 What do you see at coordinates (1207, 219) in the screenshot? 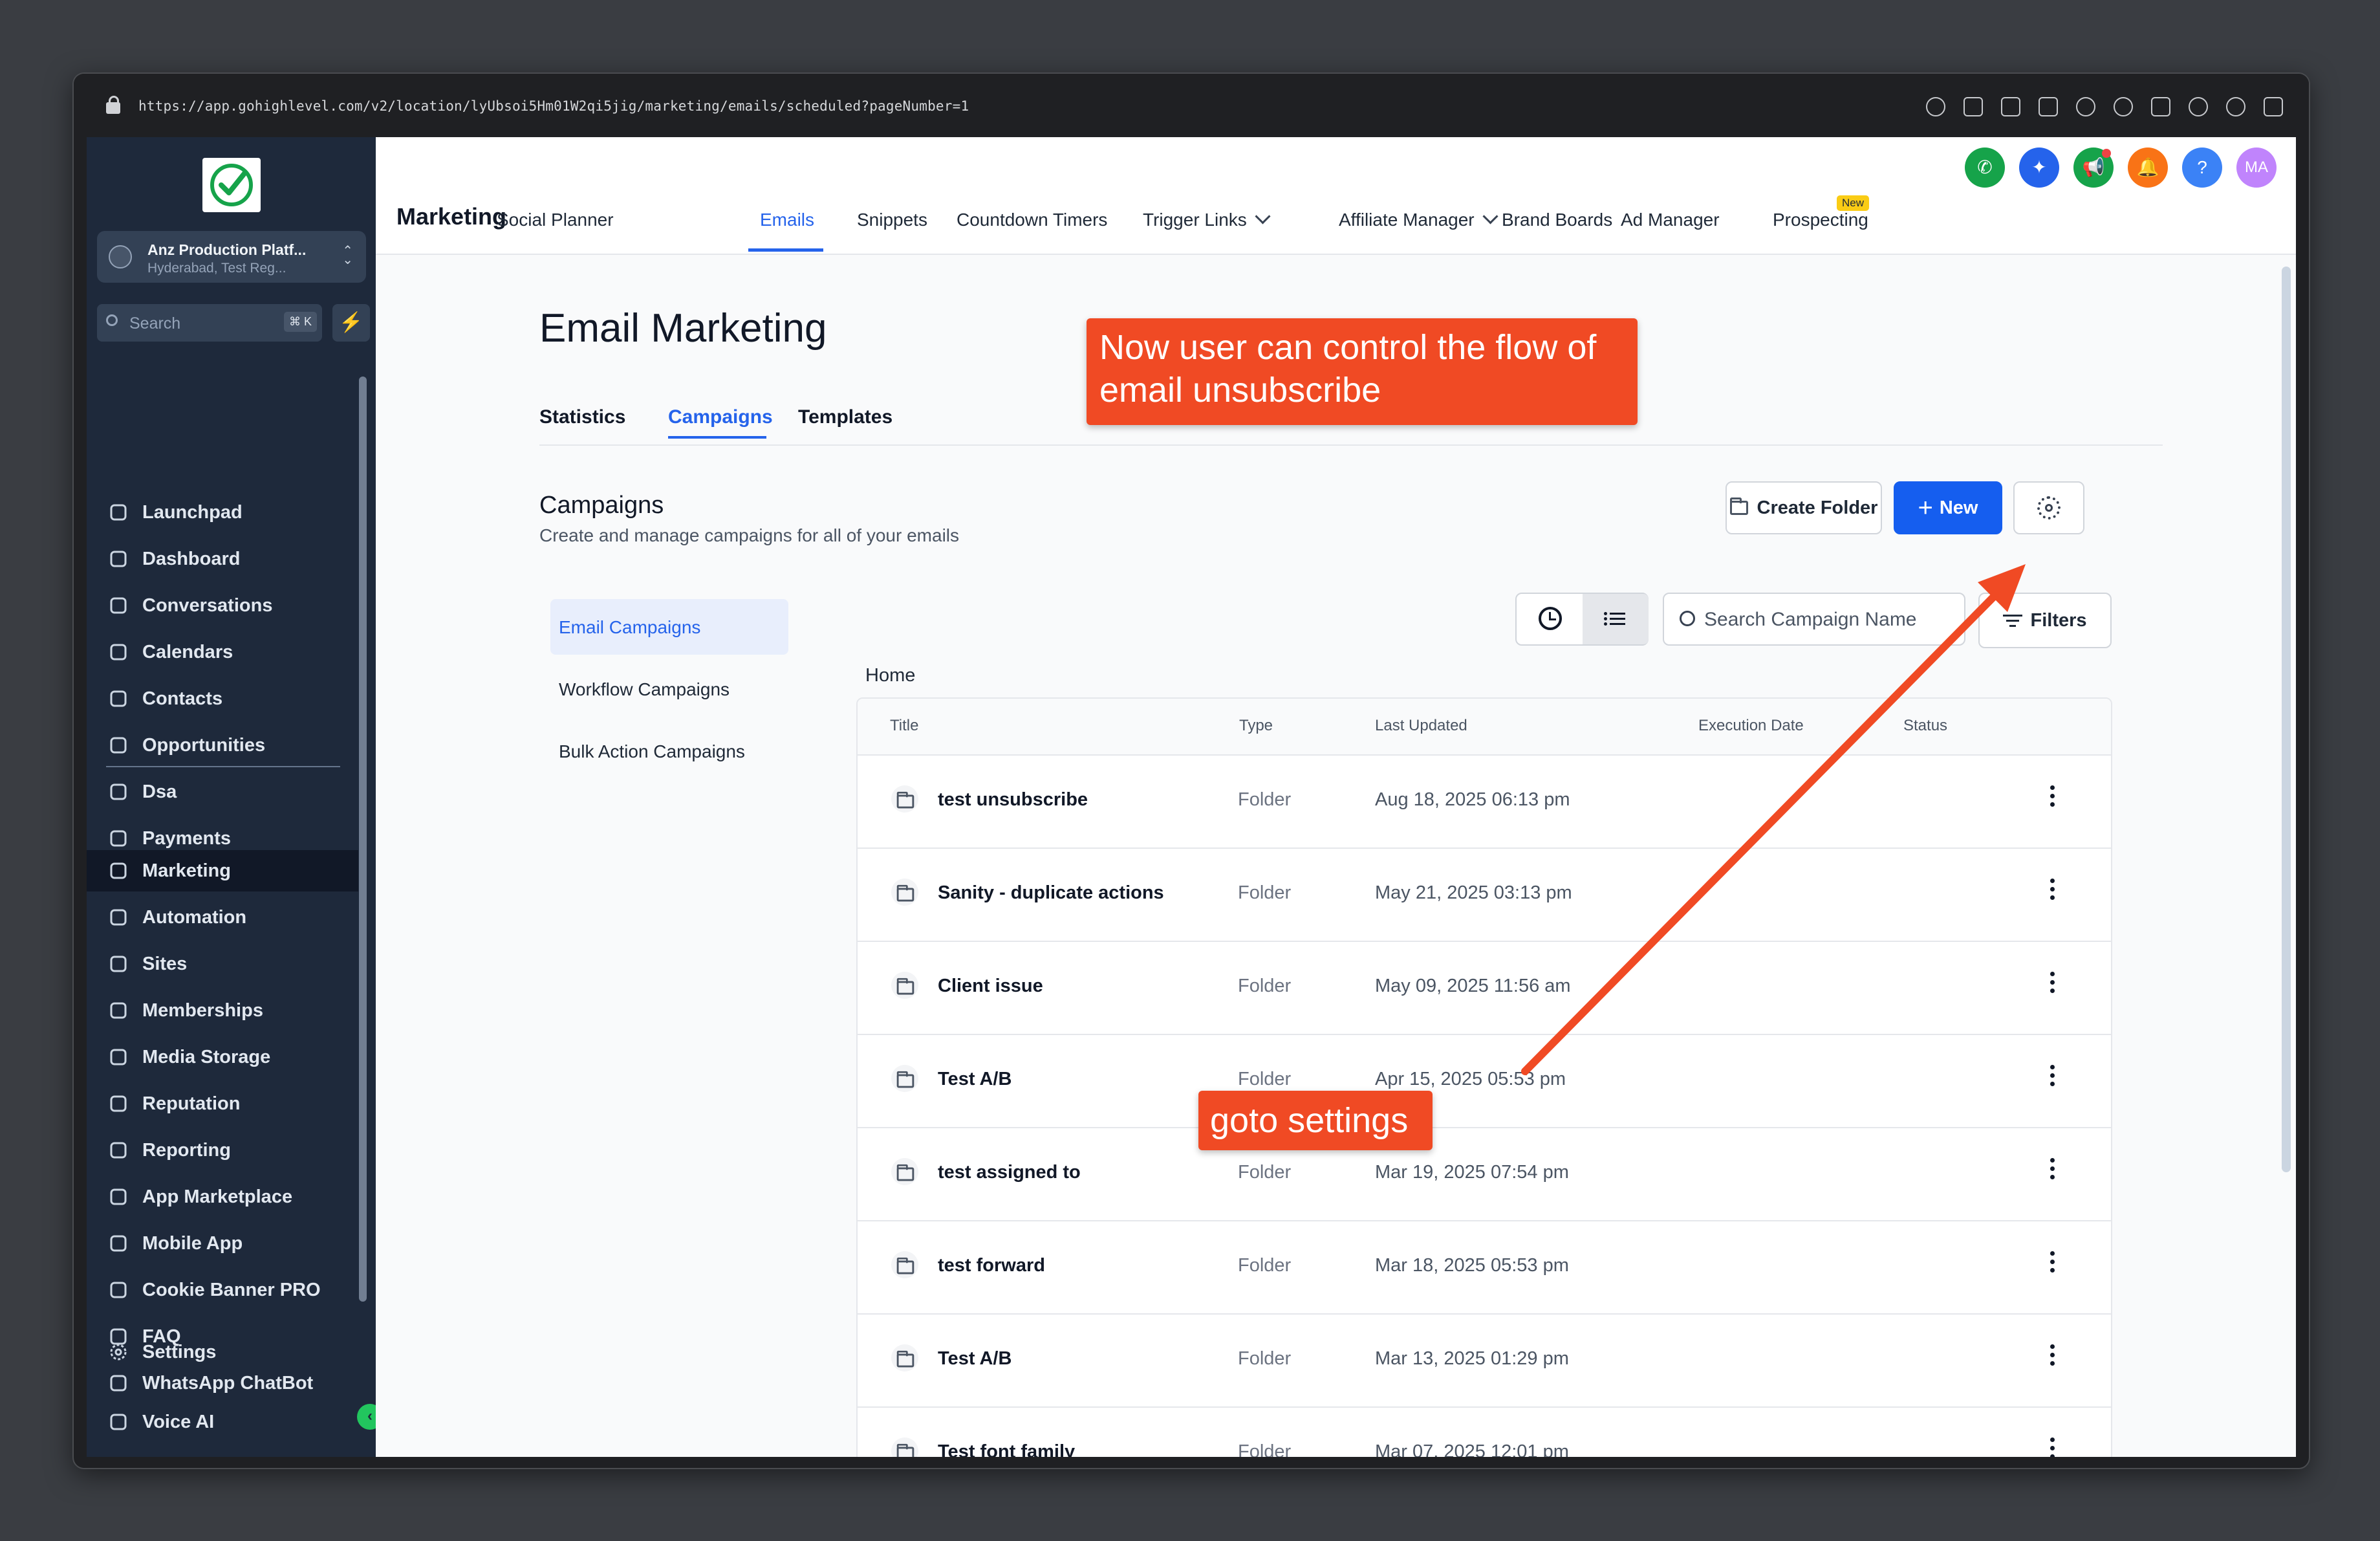
I see `tab-trigger-links: Trigger Links` at bounding box center [1207, 219].